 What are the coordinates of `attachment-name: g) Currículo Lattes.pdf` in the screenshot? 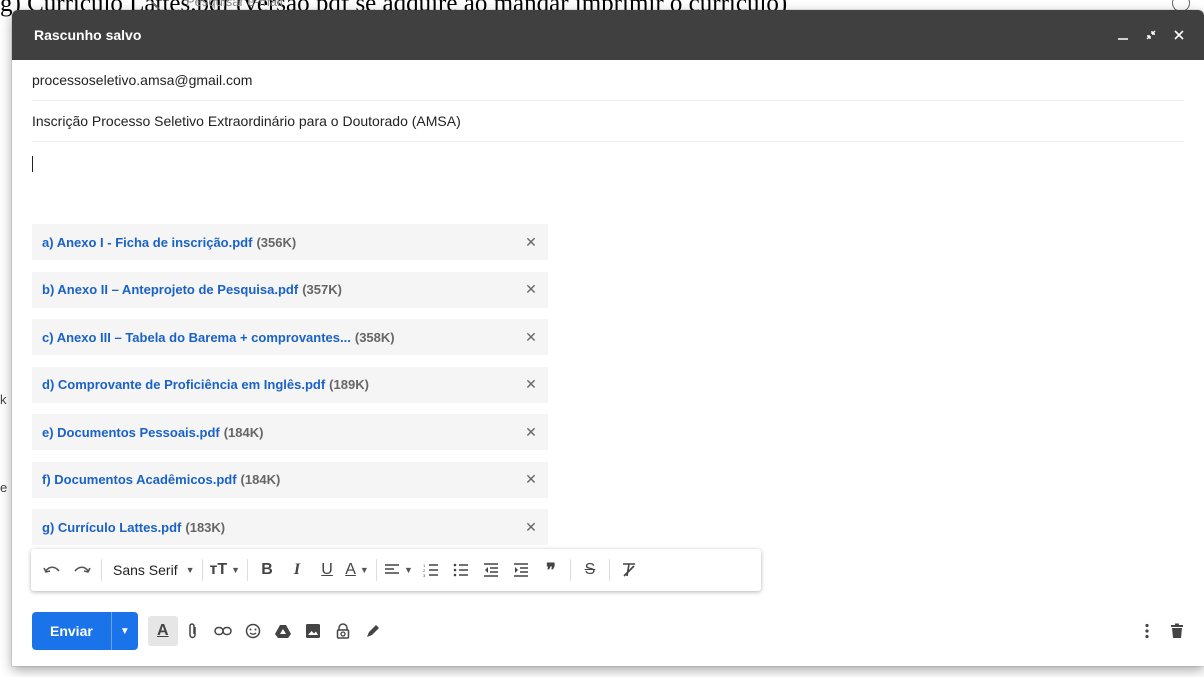 It's located at (111, 527).